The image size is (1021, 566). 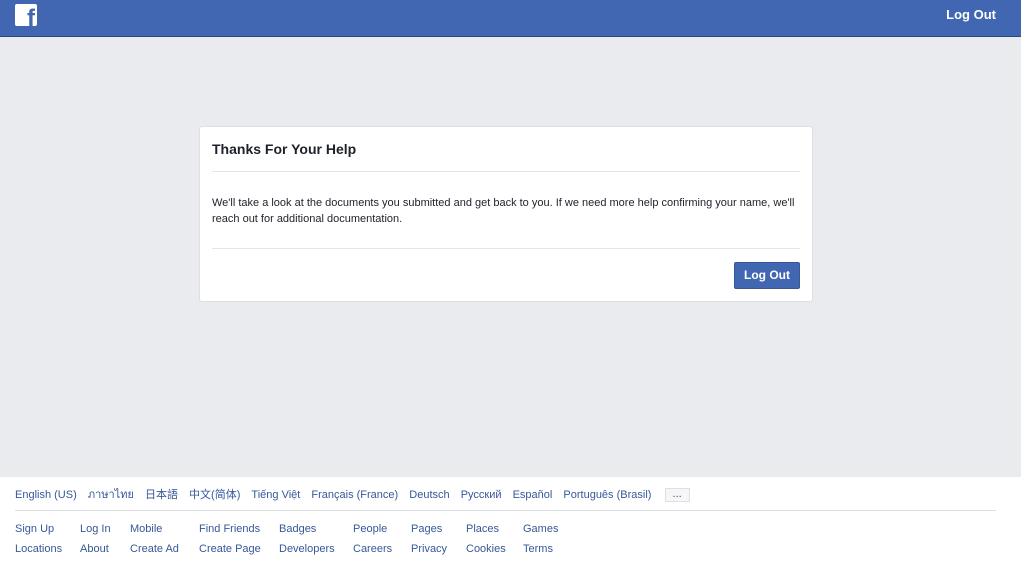 I want to click on footer-divider, so click(x=505, y=510).